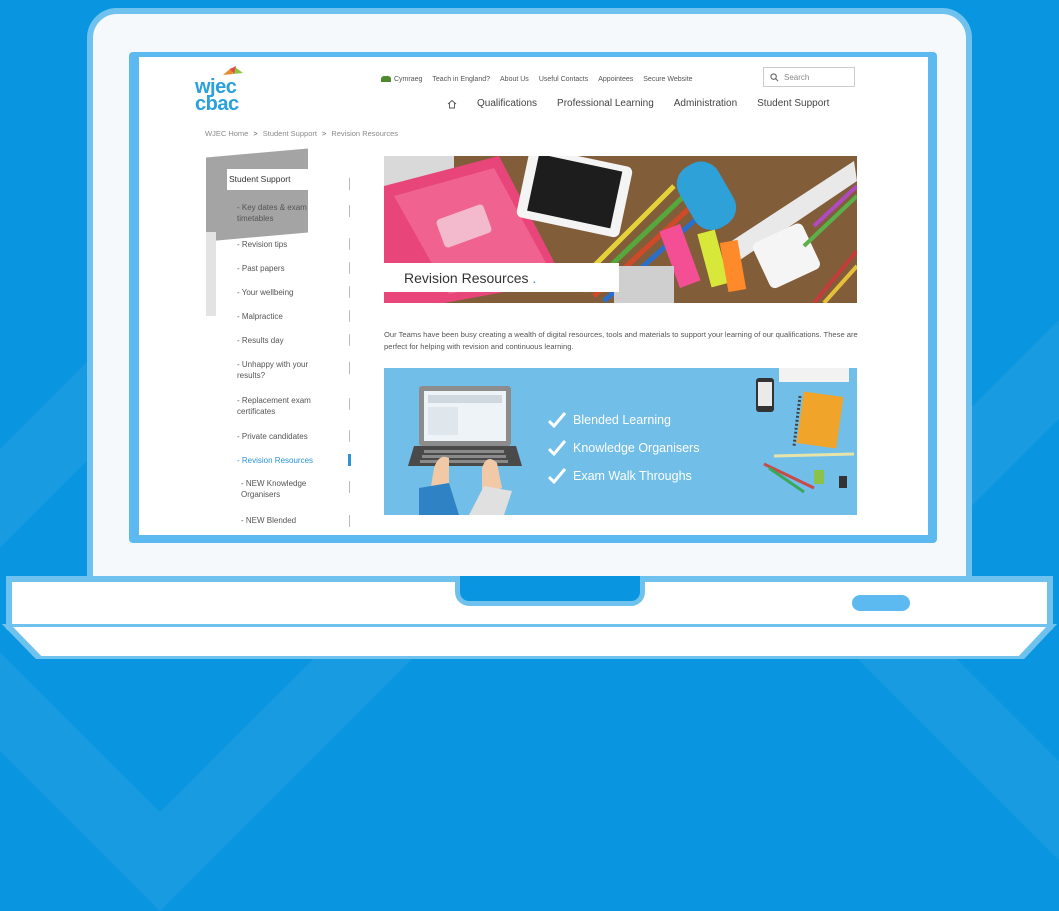  I want to click on sidebar-item-private-candidates: - Private candidates, so click(289, 436).